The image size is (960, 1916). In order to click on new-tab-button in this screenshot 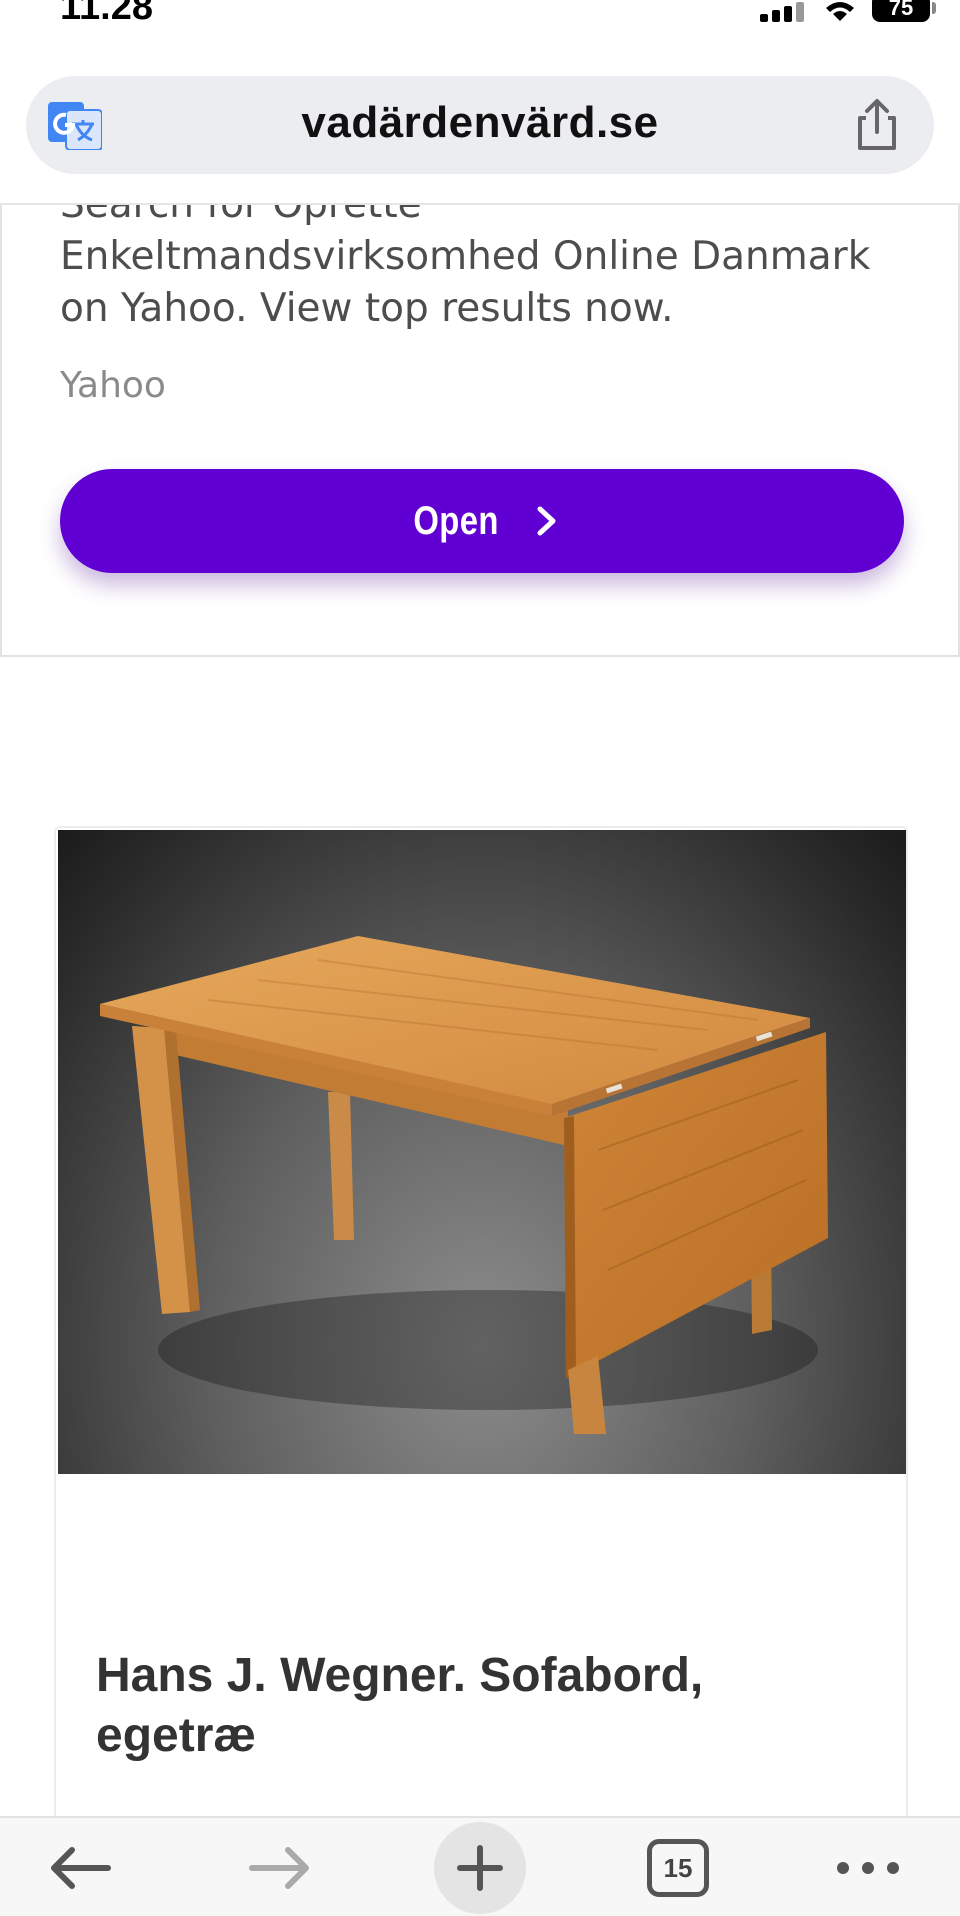, I will do `click(480, 1868)`.